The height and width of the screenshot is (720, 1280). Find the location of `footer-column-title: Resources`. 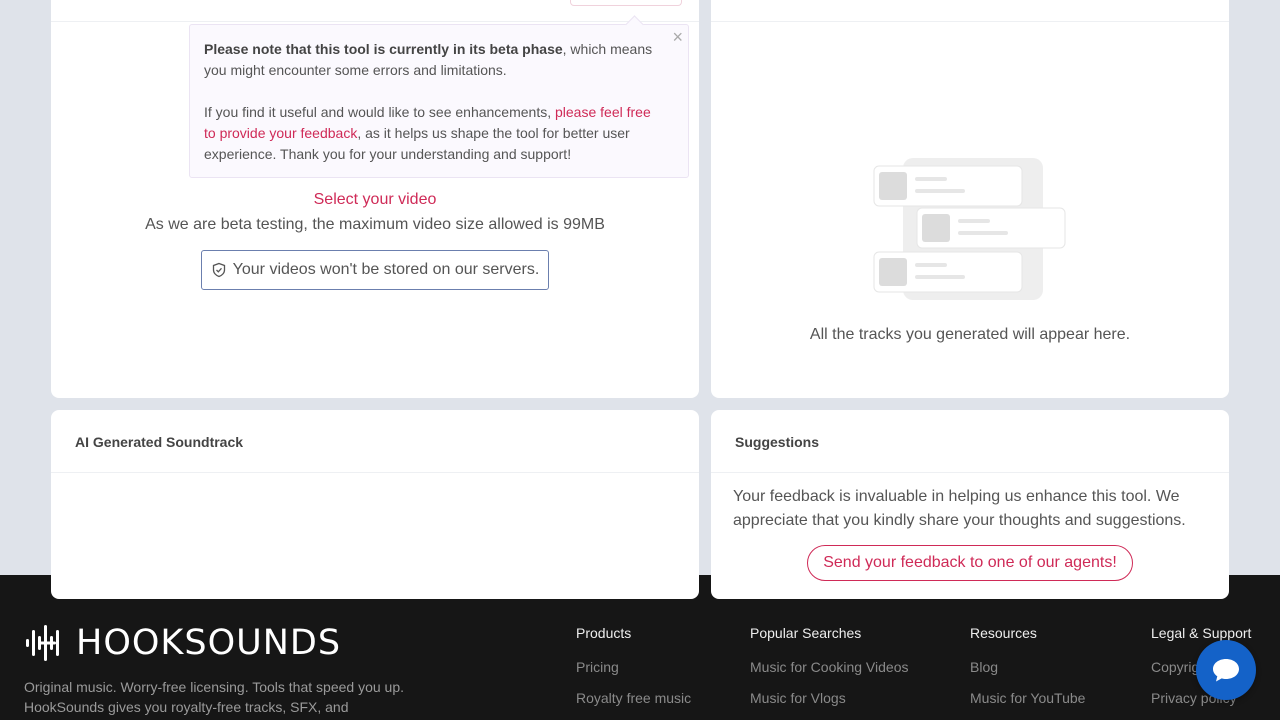

footer-column-title: Resources is located at coordinates (1003, 633).